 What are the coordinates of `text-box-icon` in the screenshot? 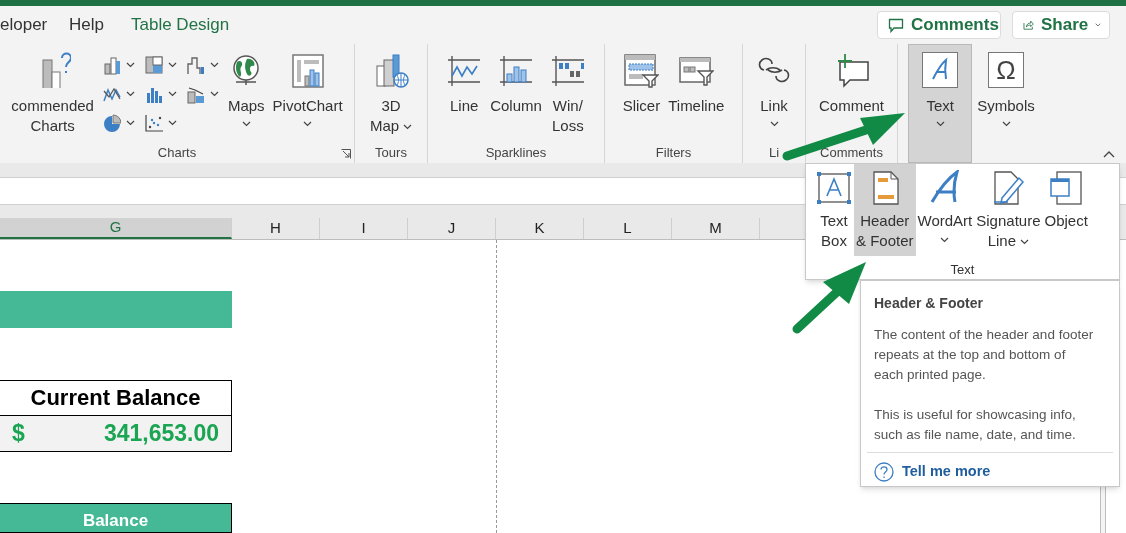 It's located at (834, 188).